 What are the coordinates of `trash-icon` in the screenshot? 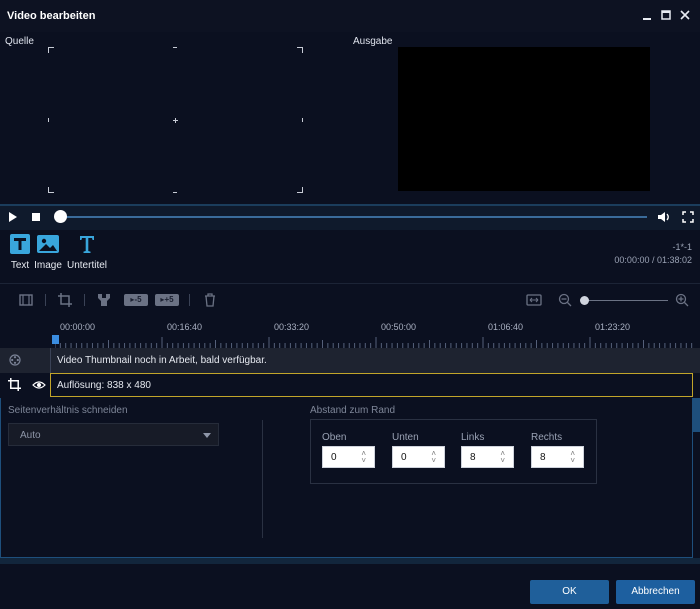 It's located at (210, 300).